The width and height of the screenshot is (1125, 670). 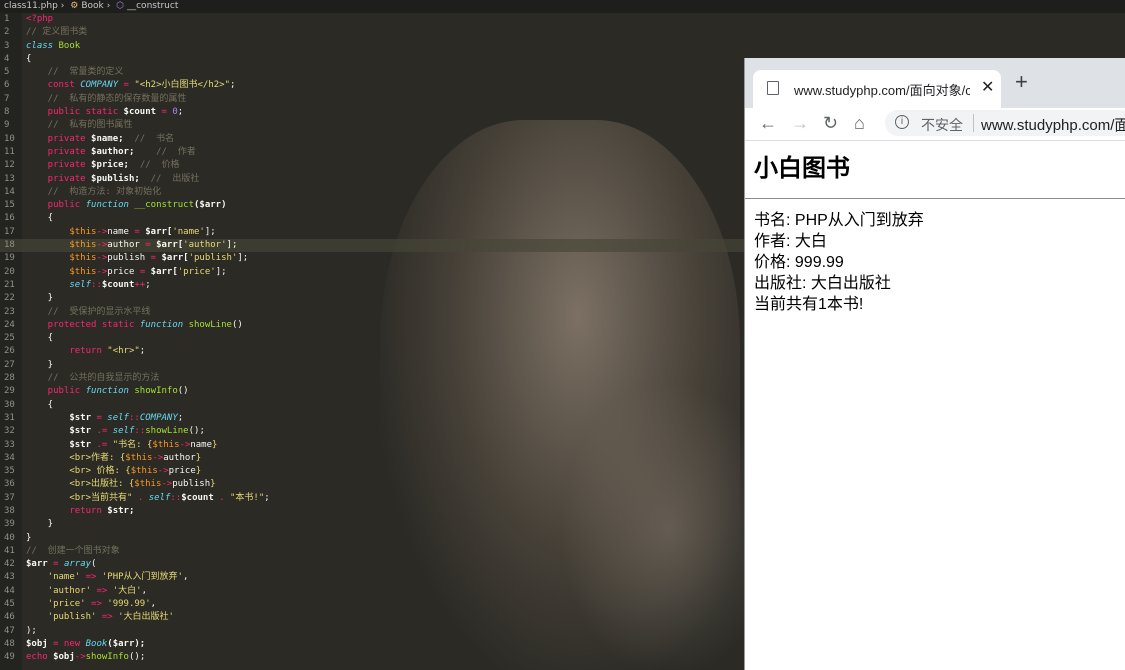 What do you see at coordinates (147, 498) in the screenshot?
I see `line-text: <br>当前共有" . self::$count . "本书!";` at bounding box center [147, 498].